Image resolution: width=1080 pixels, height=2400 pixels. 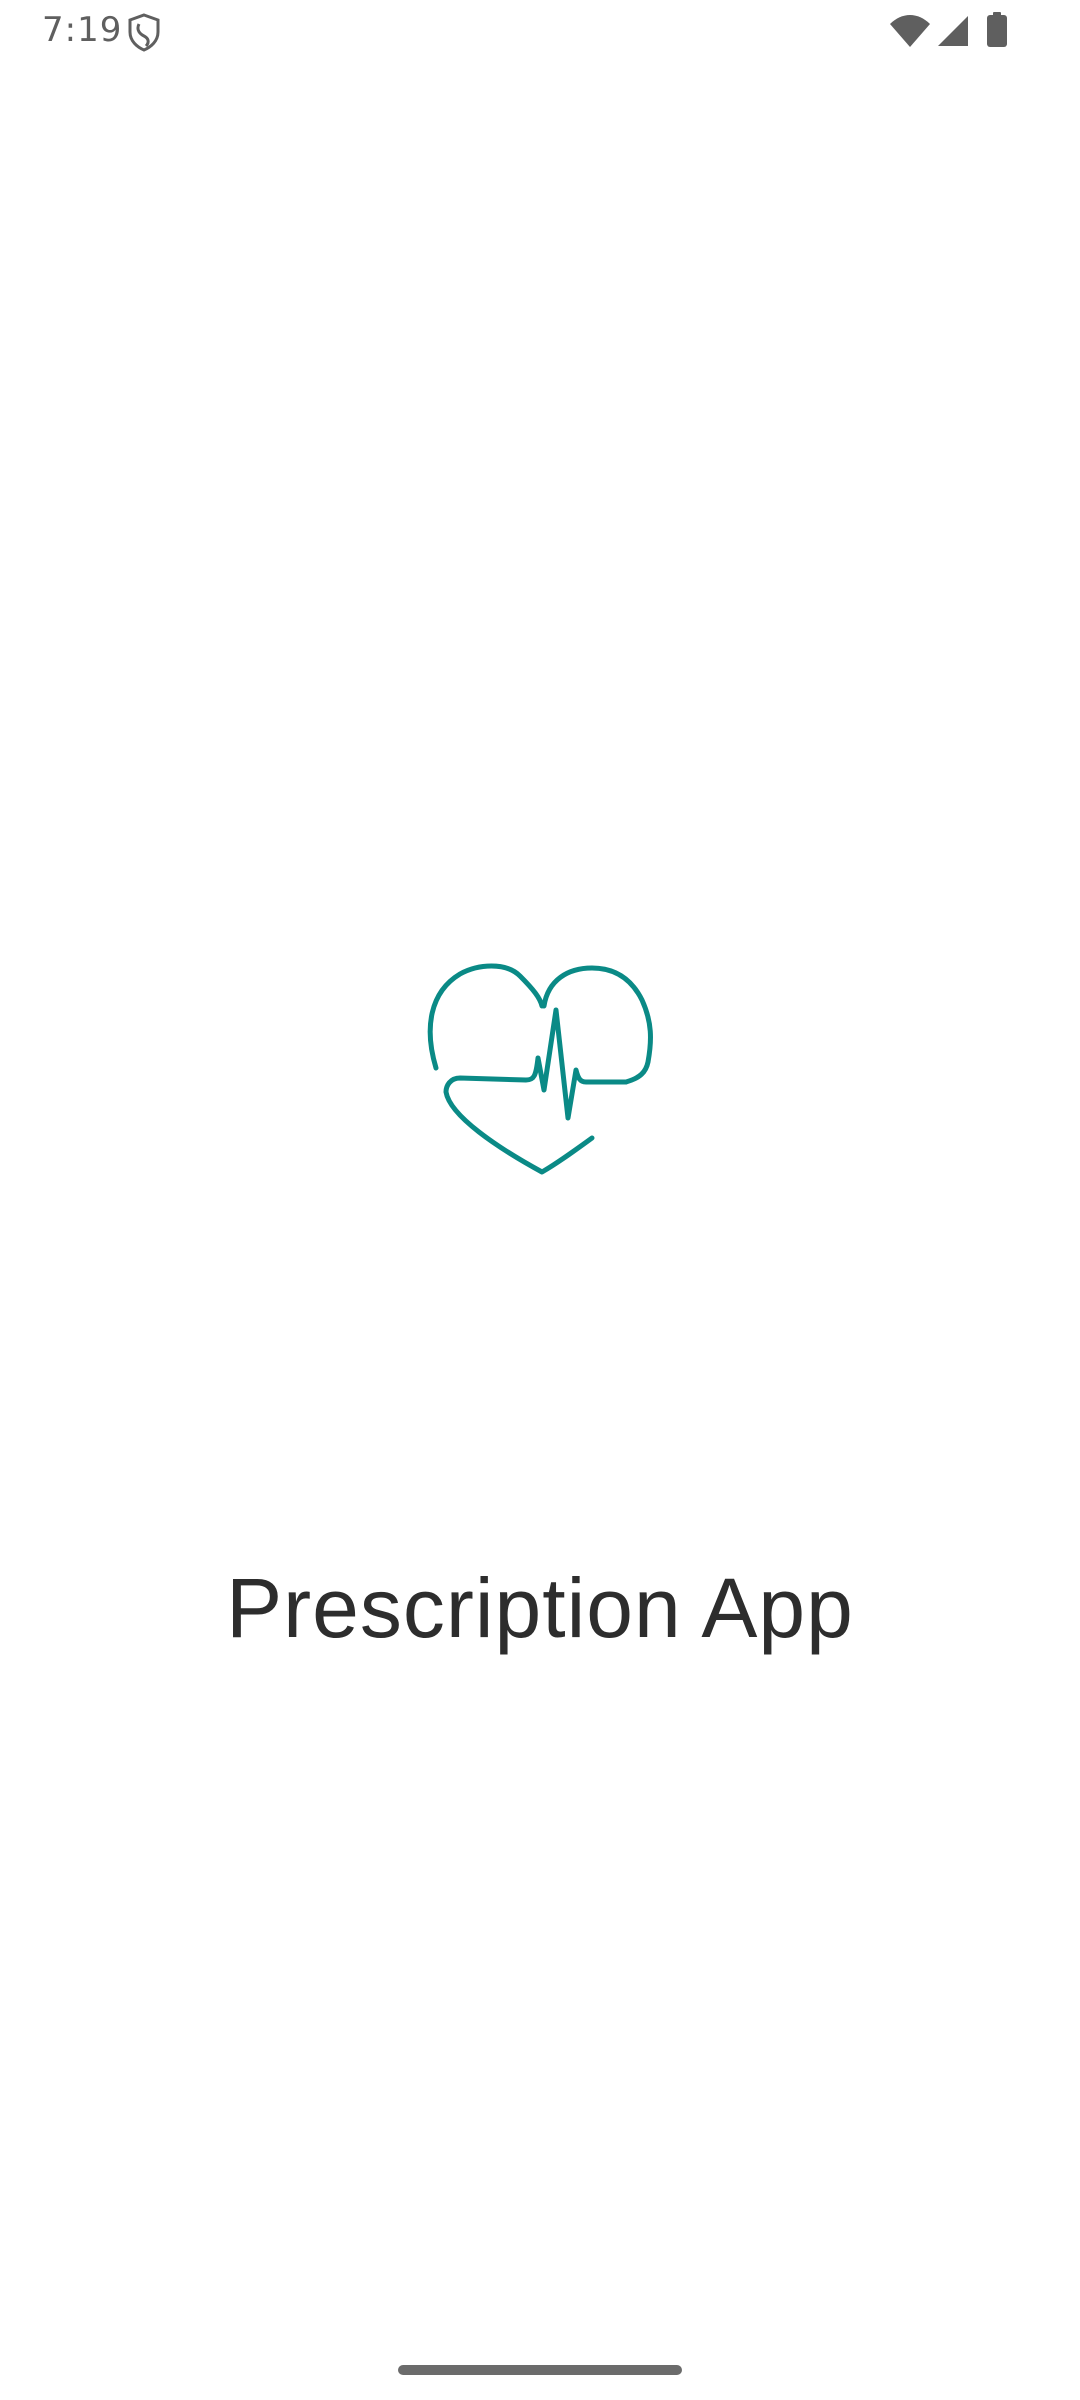 What do you see at coordinates (560, 1070) in the screenshot?
I see `heart-pulse-icon` at bounding box center [560, 1070].